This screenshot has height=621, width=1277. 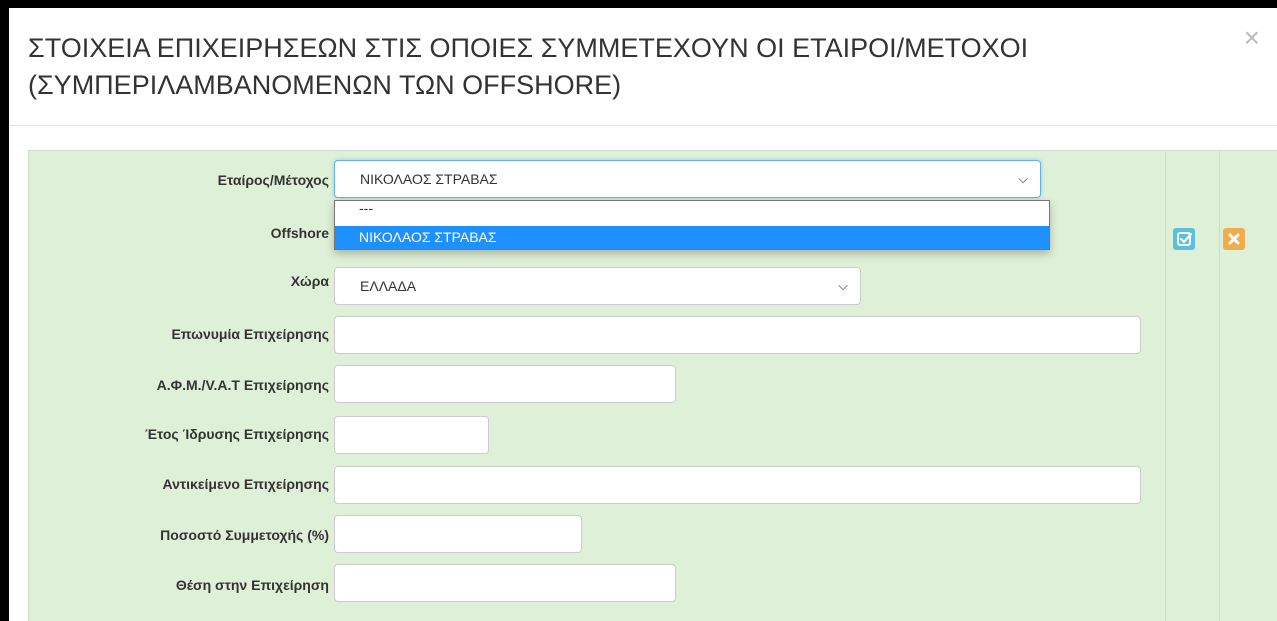 What do you see at coordinates (237, 434) in the screenshot?
I see `founding-year-label: Έτος Ίδρυσης Επιχείρησης` at bounding box center [237, 434].